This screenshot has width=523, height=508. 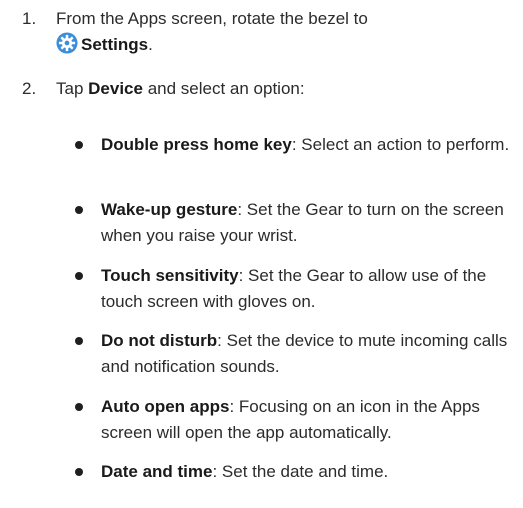 I want to click on step-text-end: ., so click(x=150, y=44).